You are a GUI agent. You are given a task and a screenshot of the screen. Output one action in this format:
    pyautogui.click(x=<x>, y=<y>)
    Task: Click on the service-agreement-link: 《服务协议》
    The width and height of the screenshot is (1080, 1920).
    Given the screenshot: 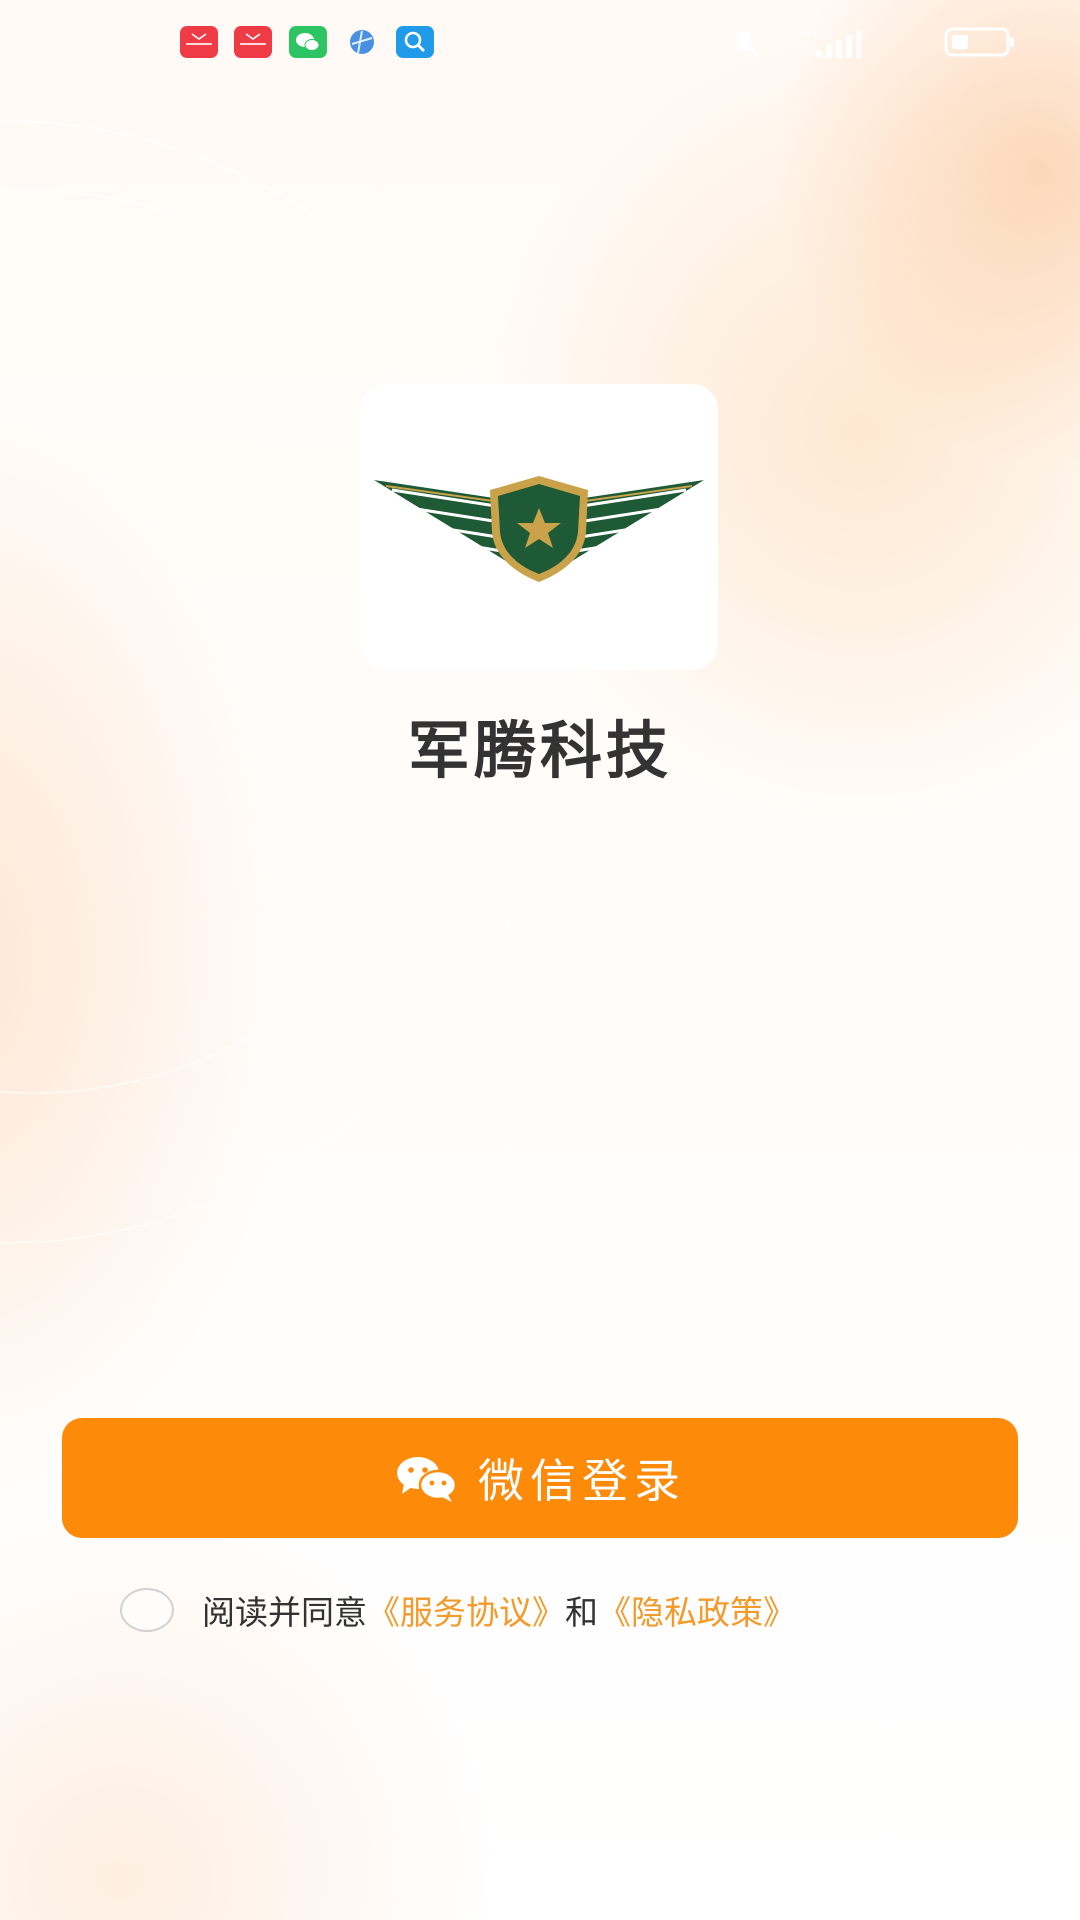 What is the action you would take?
    pyautogui.click(x=466, y=1610)
    